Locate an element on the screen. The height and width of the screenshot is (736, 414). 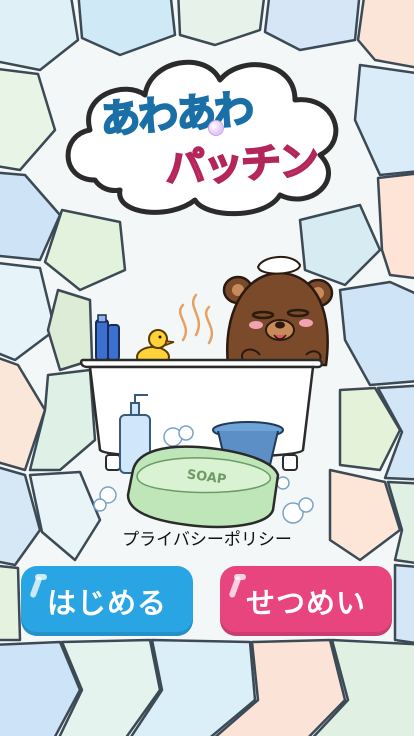
steam-icon is located at coordinates (196, 319).